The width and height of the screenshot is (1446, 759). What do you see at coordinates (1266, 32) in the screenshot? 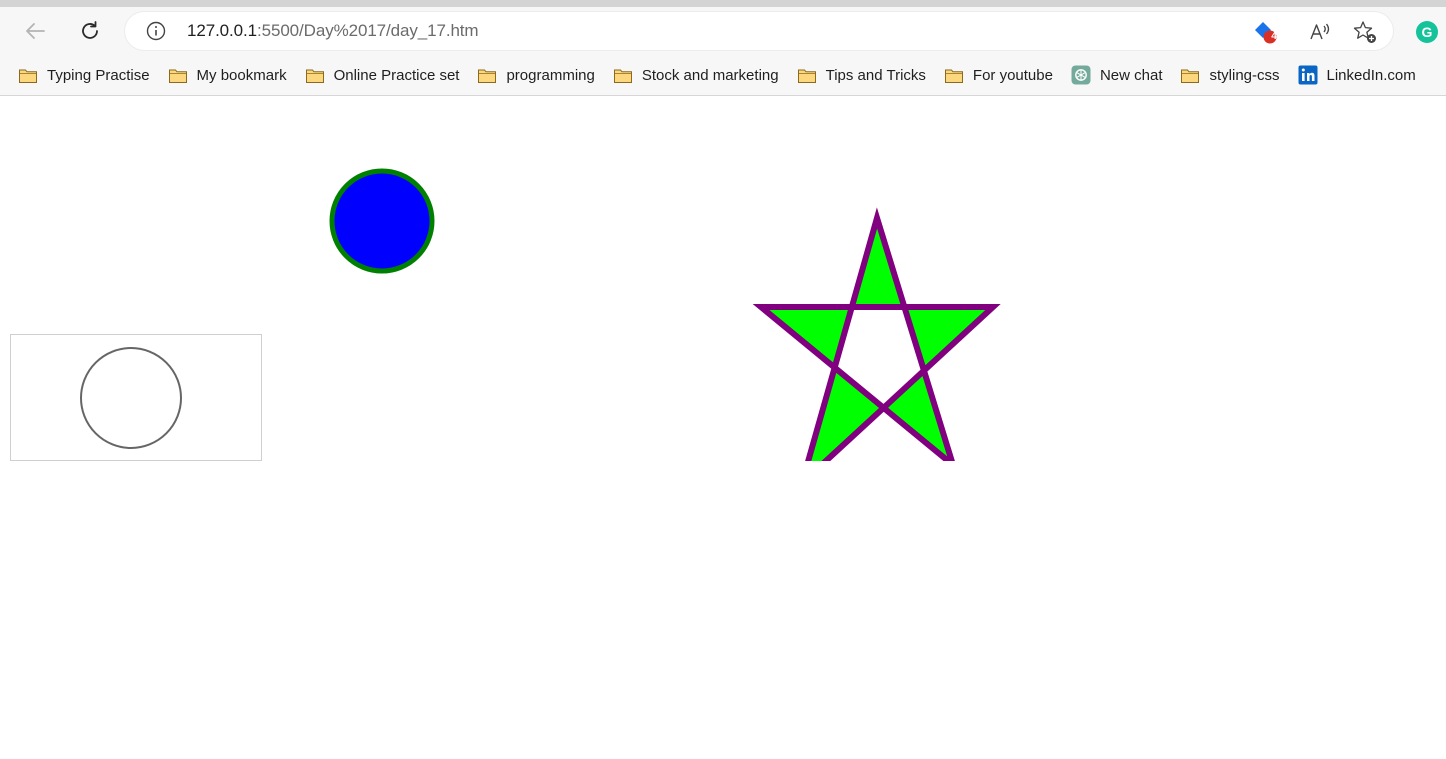
I see `extension-button: 4` at bounding box center [1266, 32].